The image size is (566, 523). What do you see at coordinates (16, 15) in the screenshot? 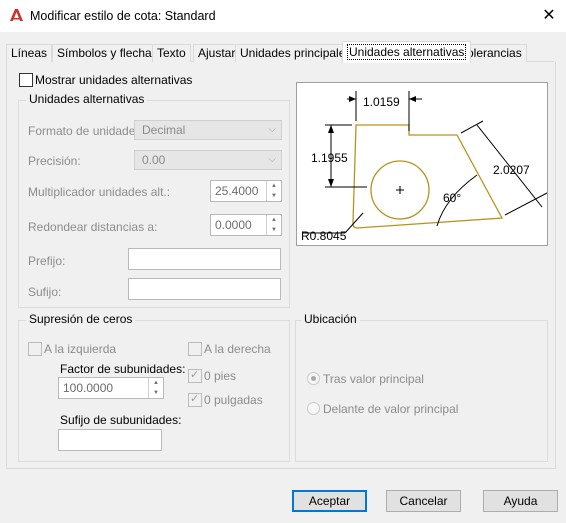
I see `autocad-logo-icon` at bounding box center [16, 15].